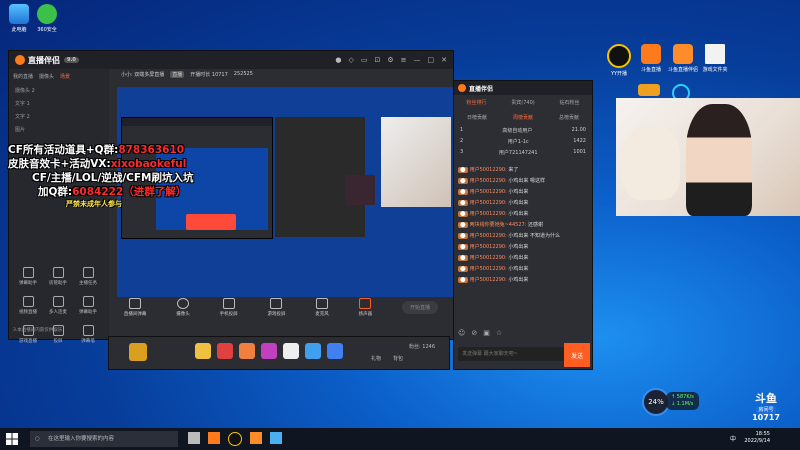  What do you see at coordinates (59, 129) in the screenshot?
I see `scene-item: 图片` at bounding box center [59, 129].